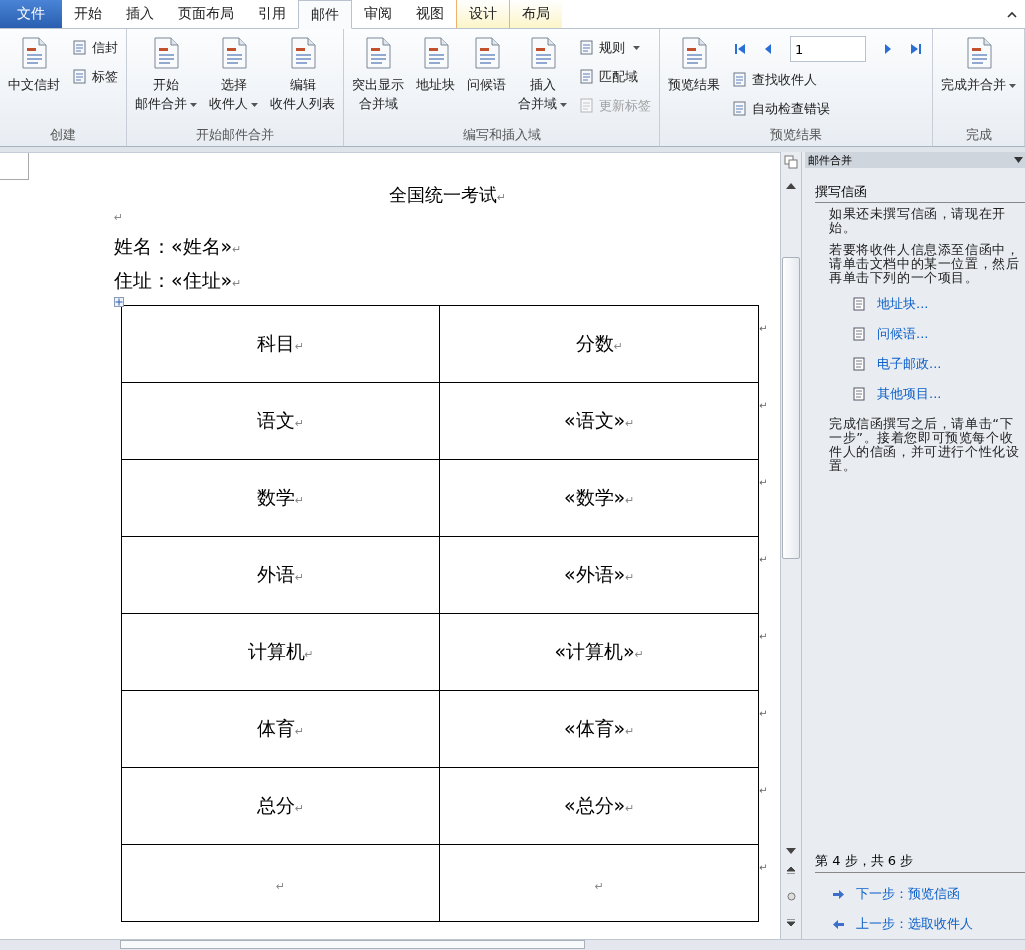 The image size is (1025, 950). What do you see at coordinates (791, 162) in the screenshot?
I see `split-icon` at bounding box center [791, 162].